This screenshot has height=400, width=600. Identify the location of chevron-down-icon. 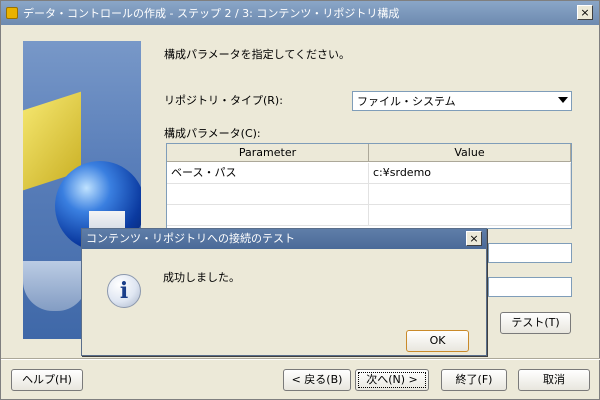
(563, 100).